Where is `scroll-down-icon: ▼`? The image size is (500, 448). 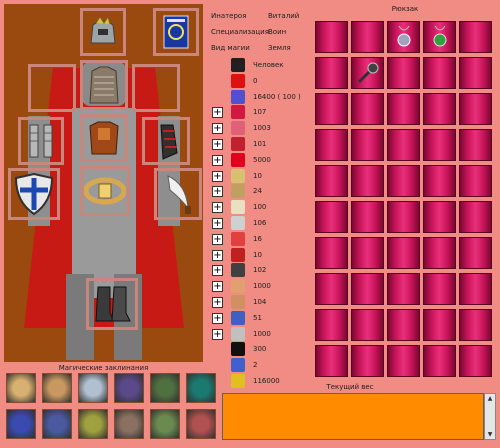 scroll-down-icon: ▼ is located at coordinates (490, 434).